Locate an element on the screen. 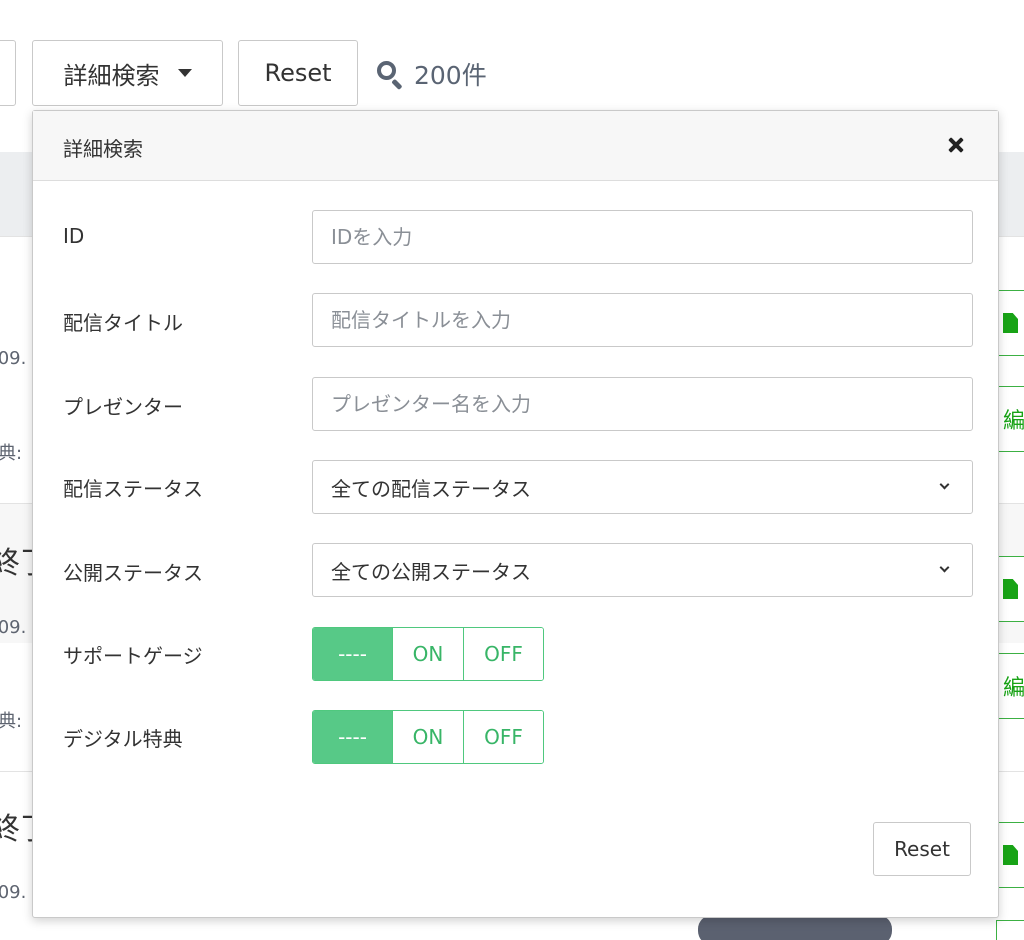 This screenshot has width=1024, height=940. search-icon is located at coordinates (390, 75).